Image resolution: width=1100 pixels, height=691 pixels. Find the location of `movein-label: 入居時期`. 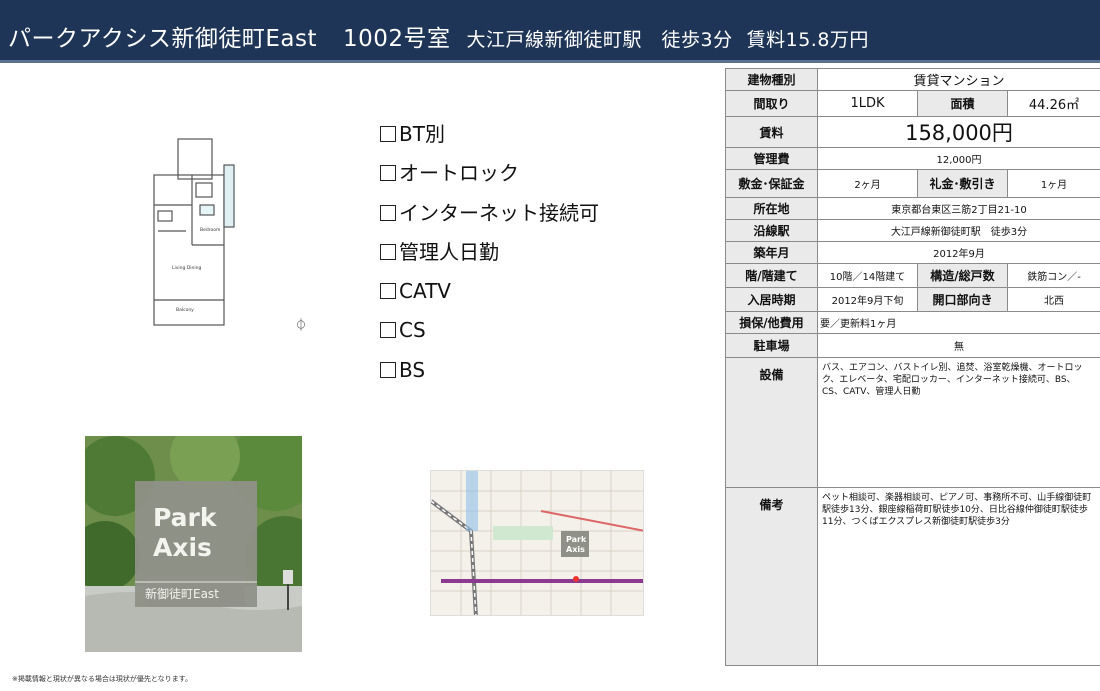

movein-label: 入居時期 is located at coordinates (771, 299).